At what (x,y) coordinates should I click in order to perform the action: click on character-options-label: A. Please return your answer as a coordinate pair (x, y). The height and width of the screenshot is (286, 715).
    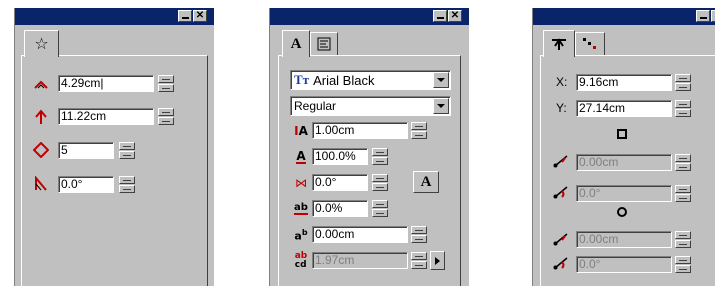
    Looking at the image, I should click on (426, 181).